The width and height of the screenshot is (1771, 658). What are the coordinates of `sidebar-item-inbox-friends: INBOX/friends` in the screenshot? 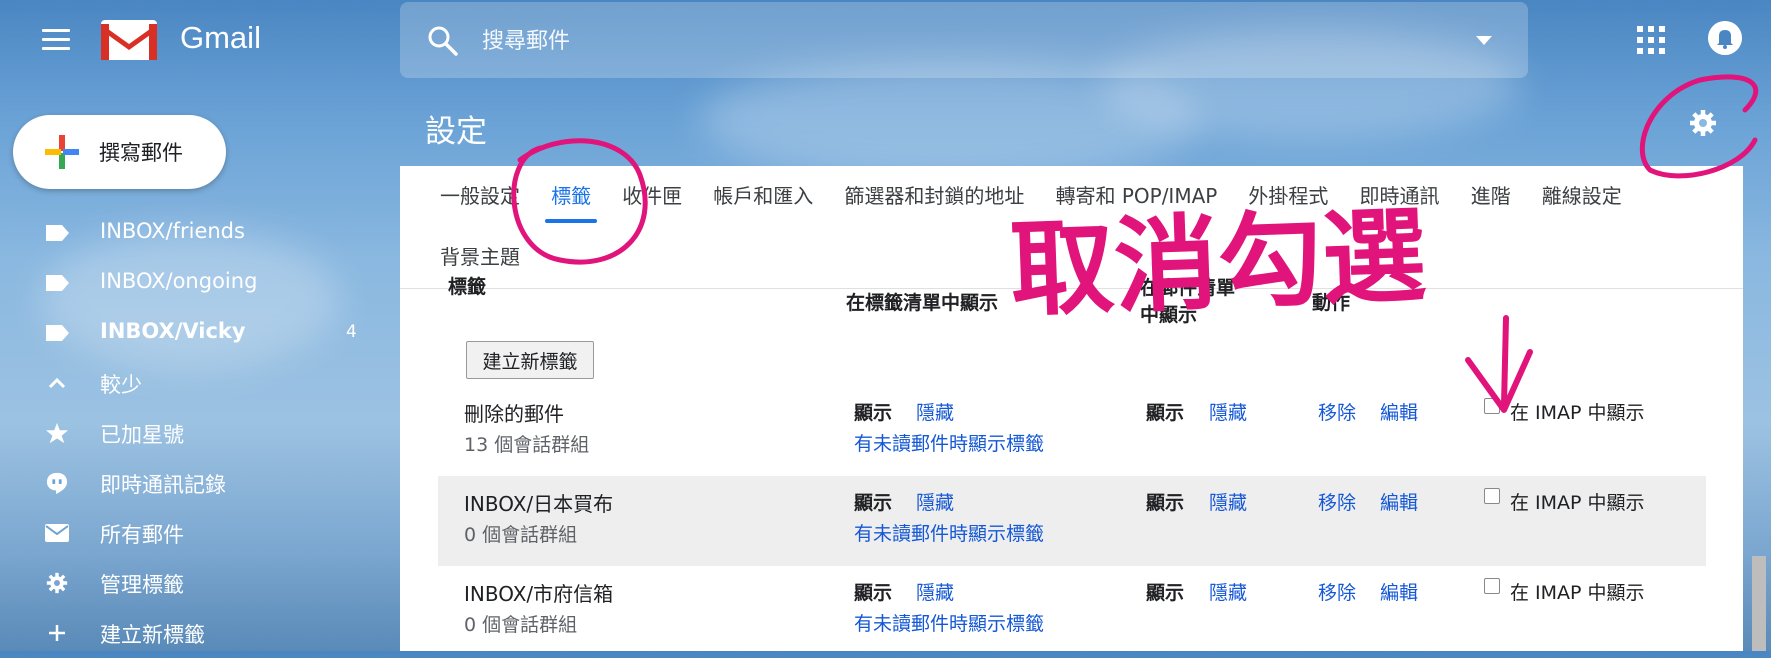 It's located at (195, 233).